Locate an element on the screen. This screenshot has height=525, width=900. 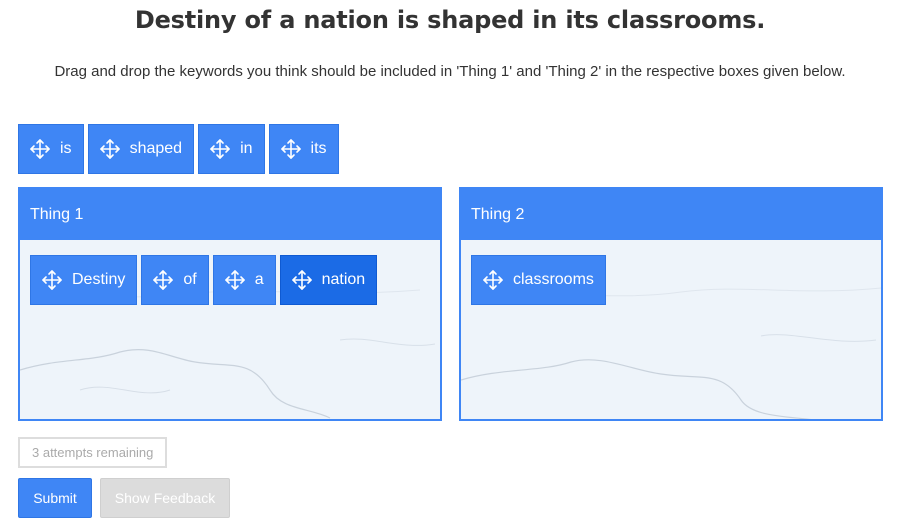
keyword-label: is is located at coordinates (66, 148).